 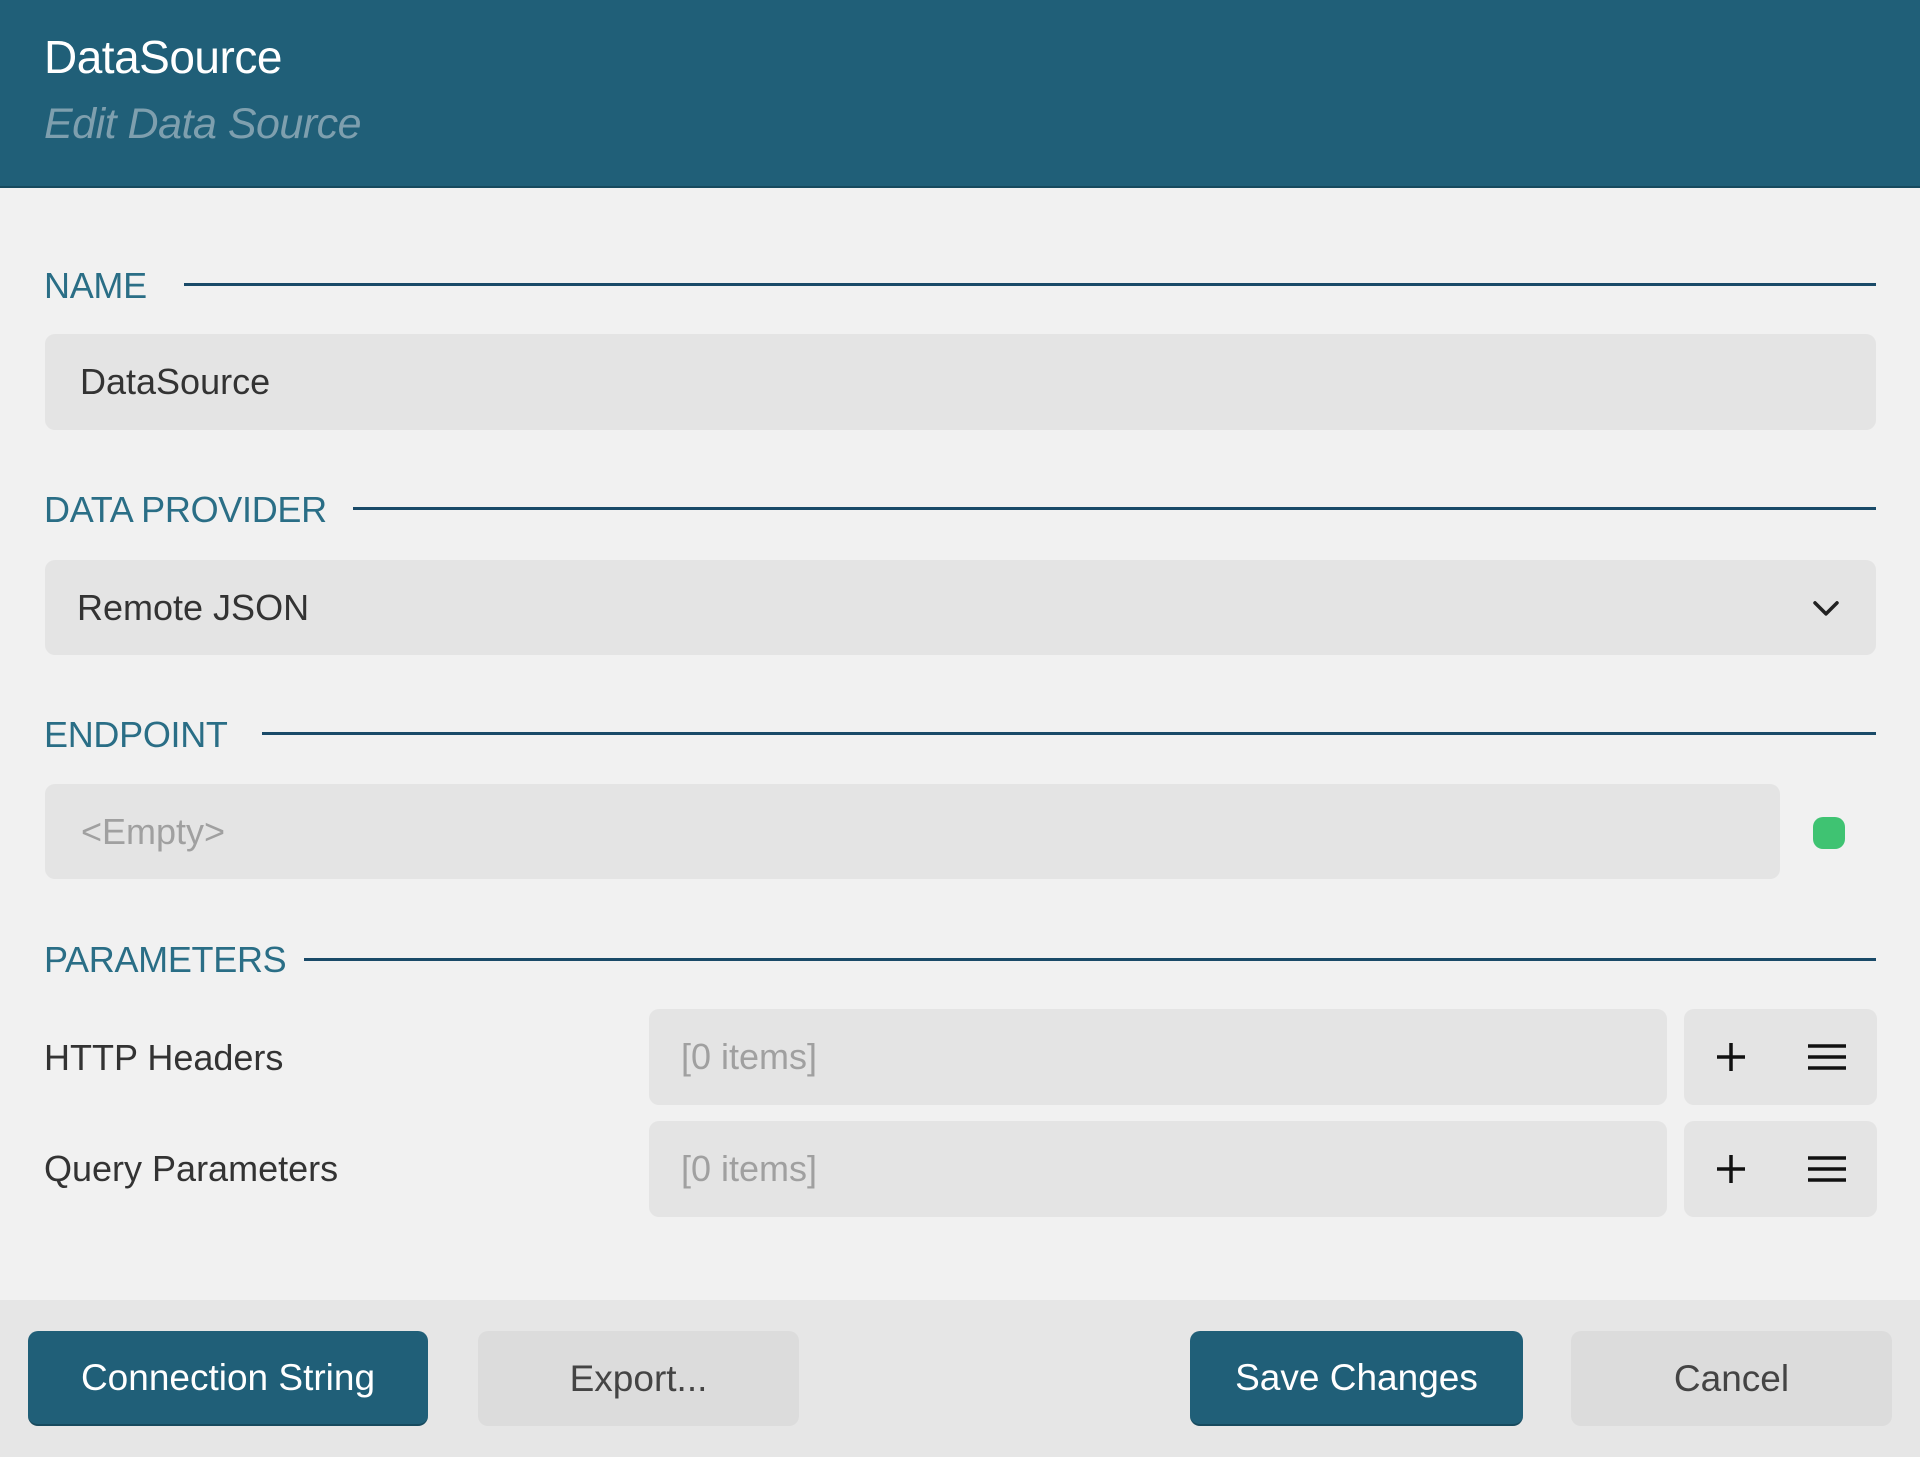 I want to click on name-section-divider, so click(x=1030, y=284).